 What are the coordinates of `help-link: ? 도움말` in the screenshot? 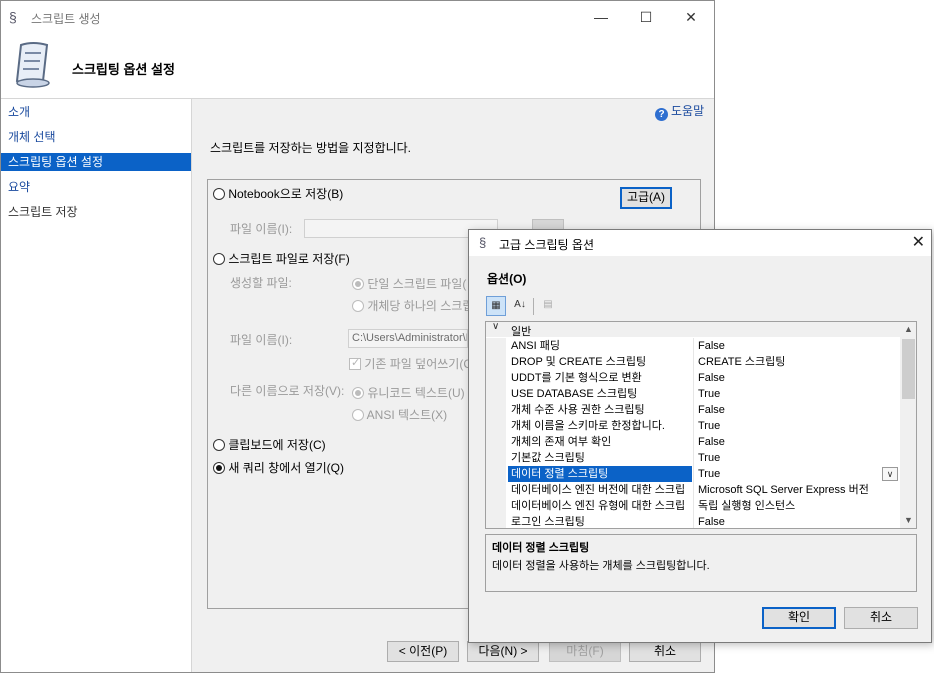 It's located at (679, 111).